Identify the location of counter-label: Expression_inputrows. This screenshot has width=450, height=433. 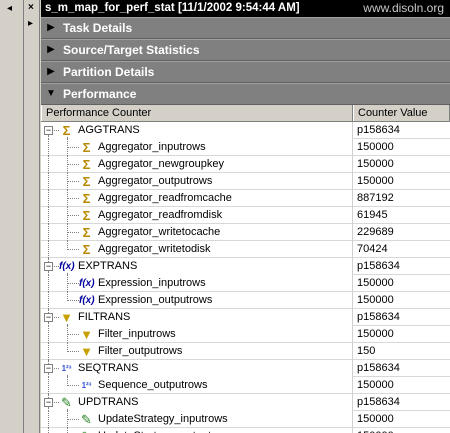
(152, 283).